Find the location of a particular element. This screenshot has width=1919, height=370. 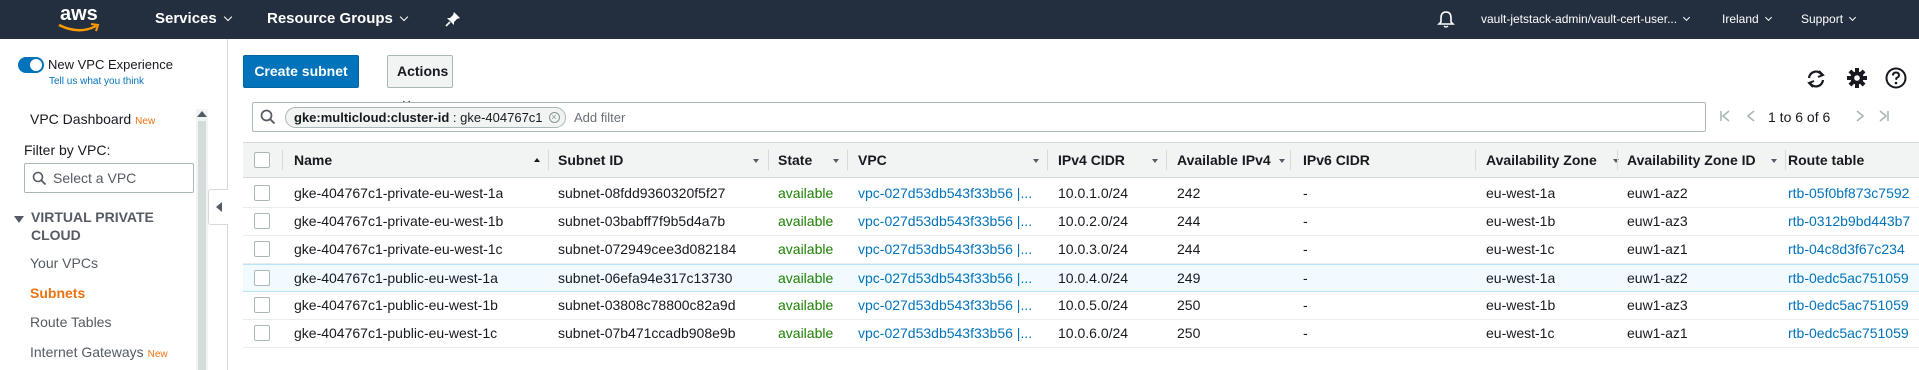

remove-filter-icon: × is located at coordinates (554, 117).